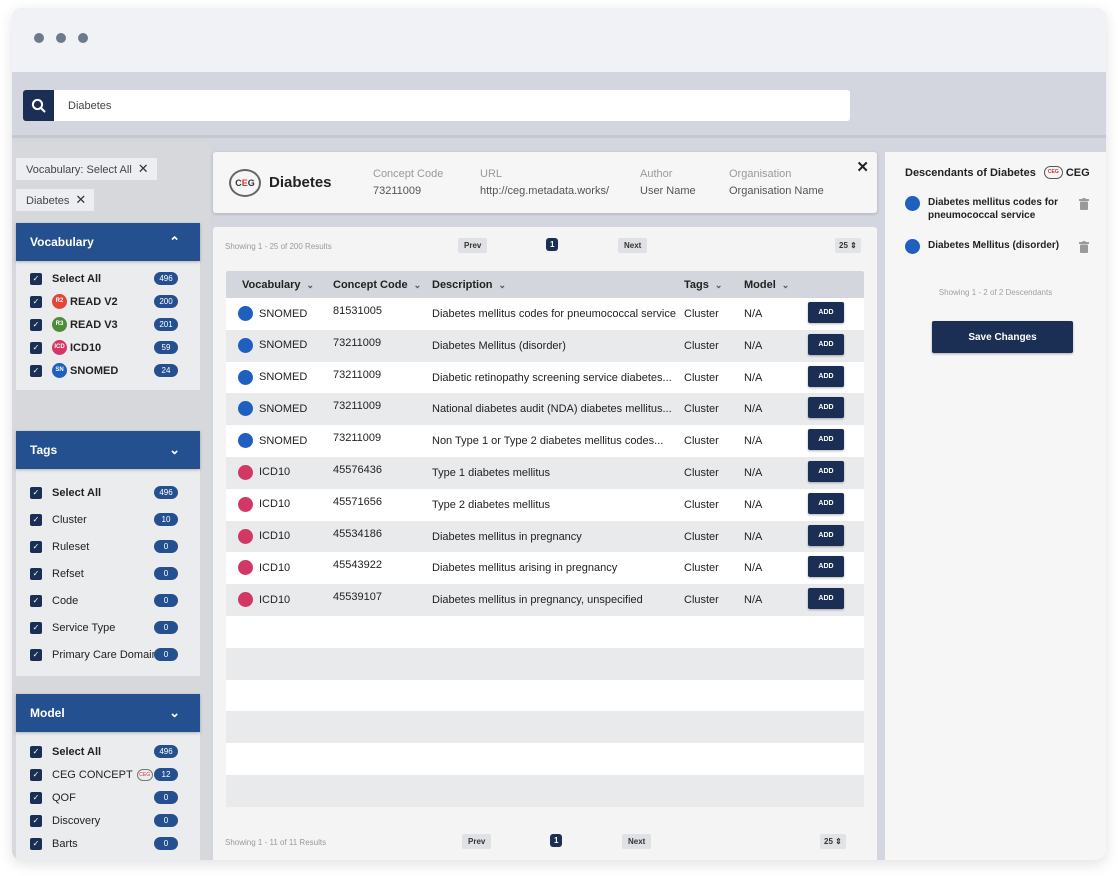 The height and width of the screenshot is (876, 1118). I want to click on option-label: Code, so click(65, 600).